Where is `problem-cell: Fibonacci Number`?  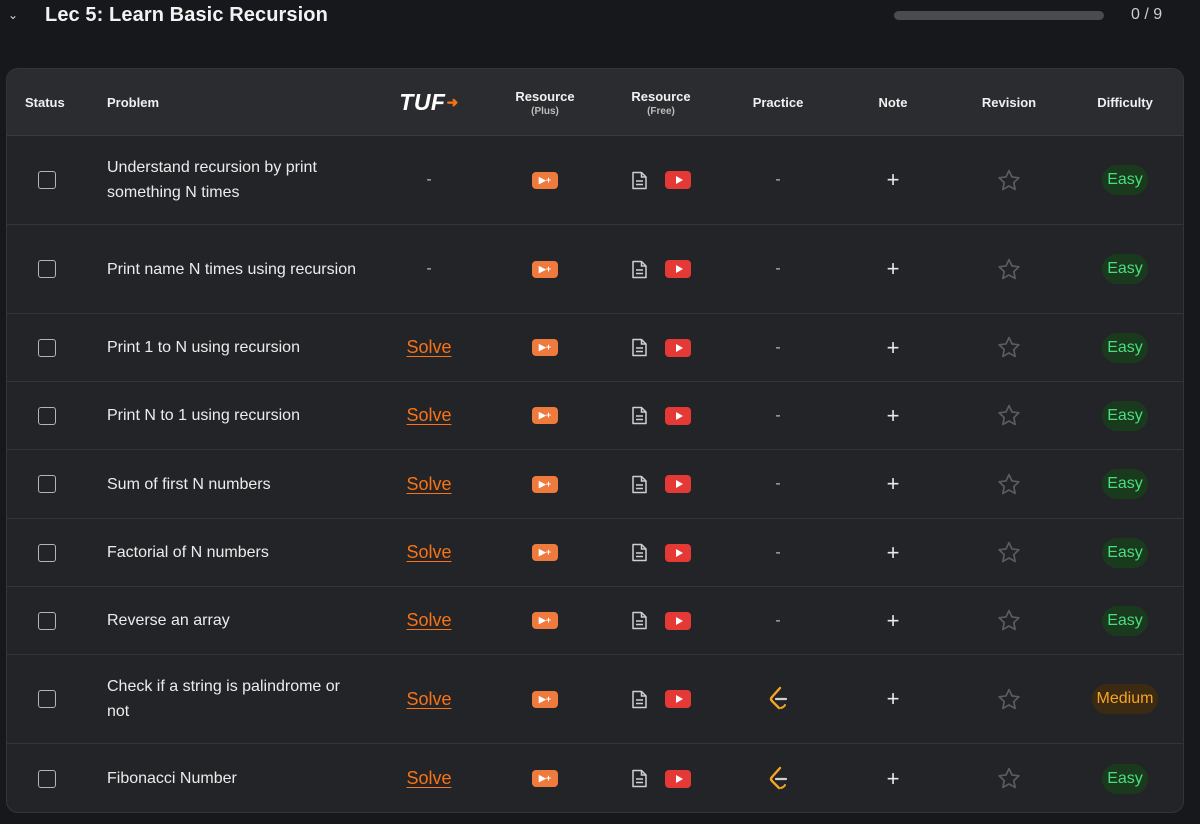
problem-cell: Fibonacci Number is located at coordinates (242, 778).